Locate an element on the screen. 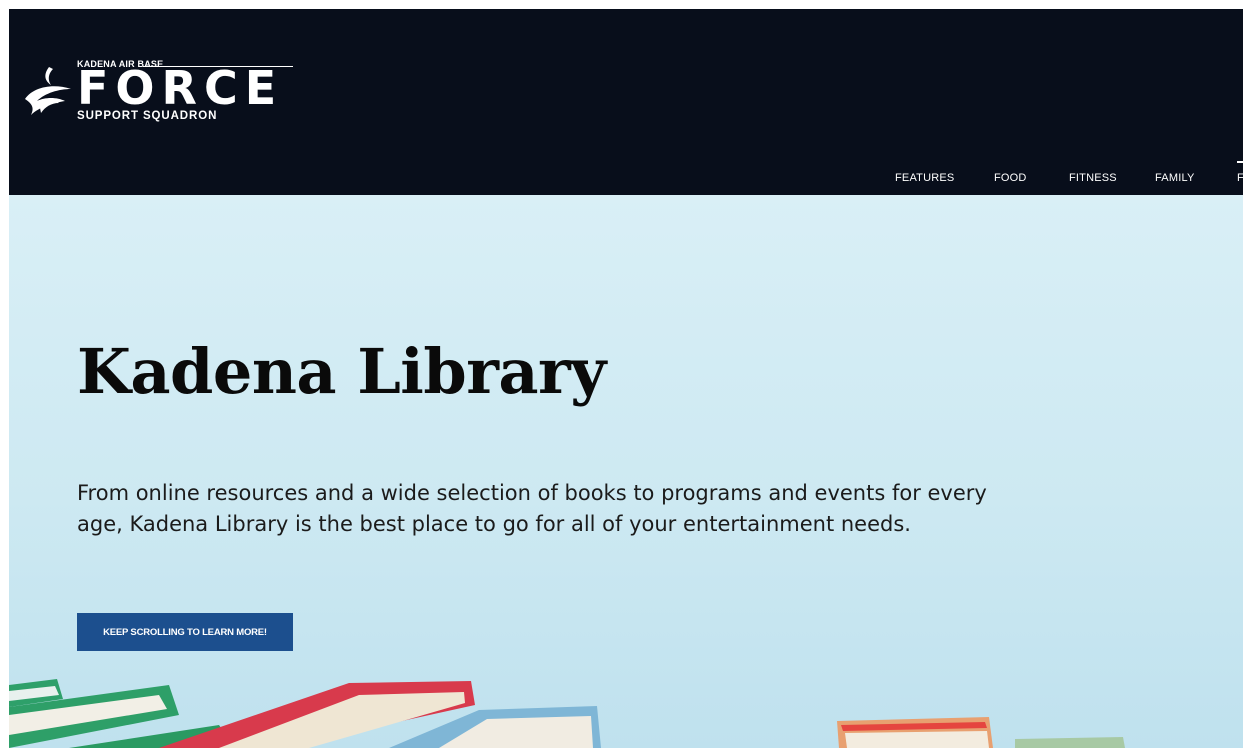 The height and width of the screenshot is (748, 1243). logo-main-text: FORCE is located at coordinates (180, 88).